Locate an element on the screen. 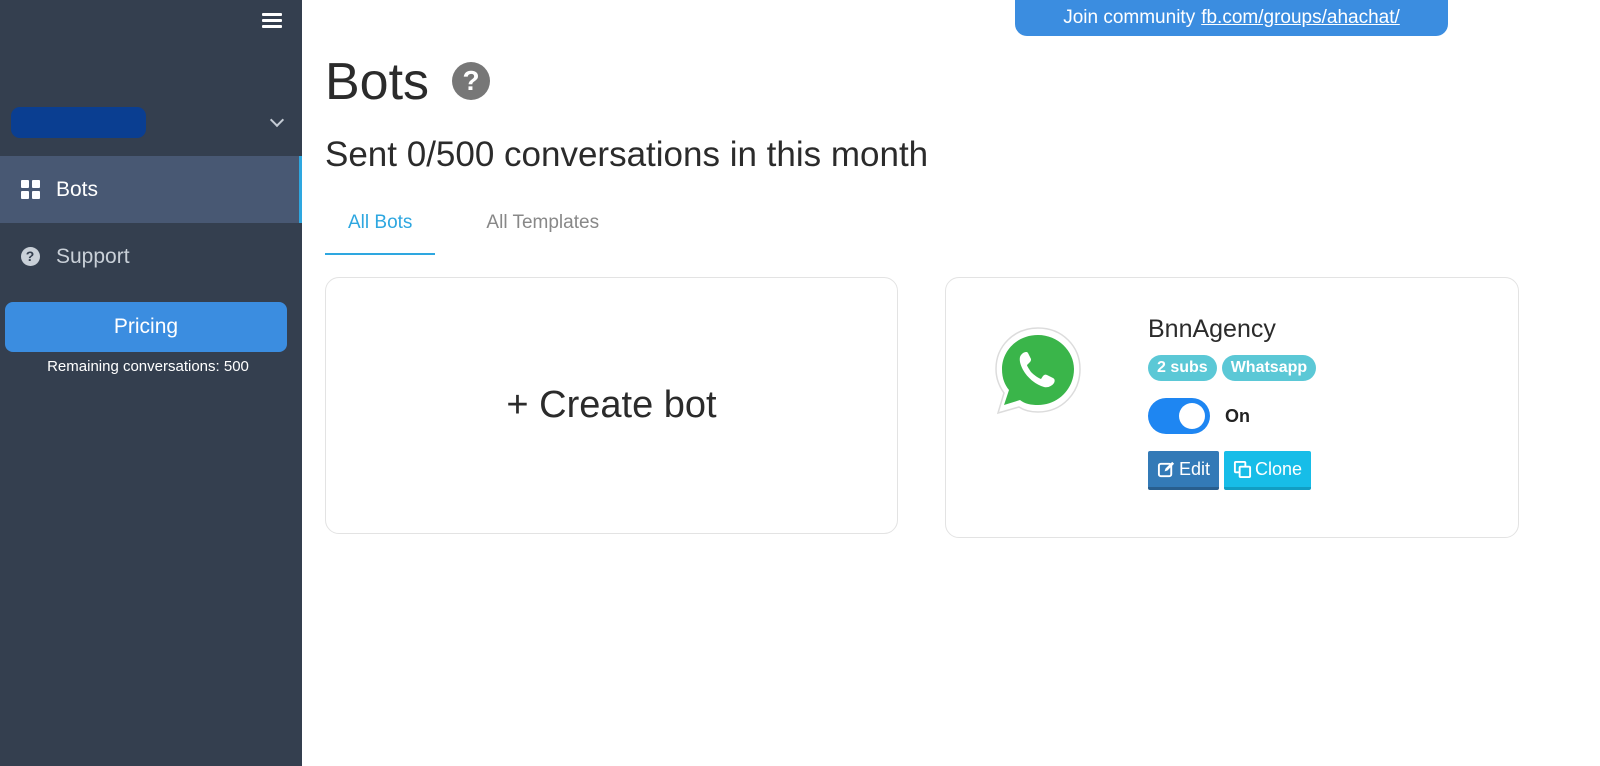 The height and width of the screenshot is (766, 1600). bot-card: BnnAgency 2 subs Whatsapp On Edit Clone is located at coordinates (1232, 407).